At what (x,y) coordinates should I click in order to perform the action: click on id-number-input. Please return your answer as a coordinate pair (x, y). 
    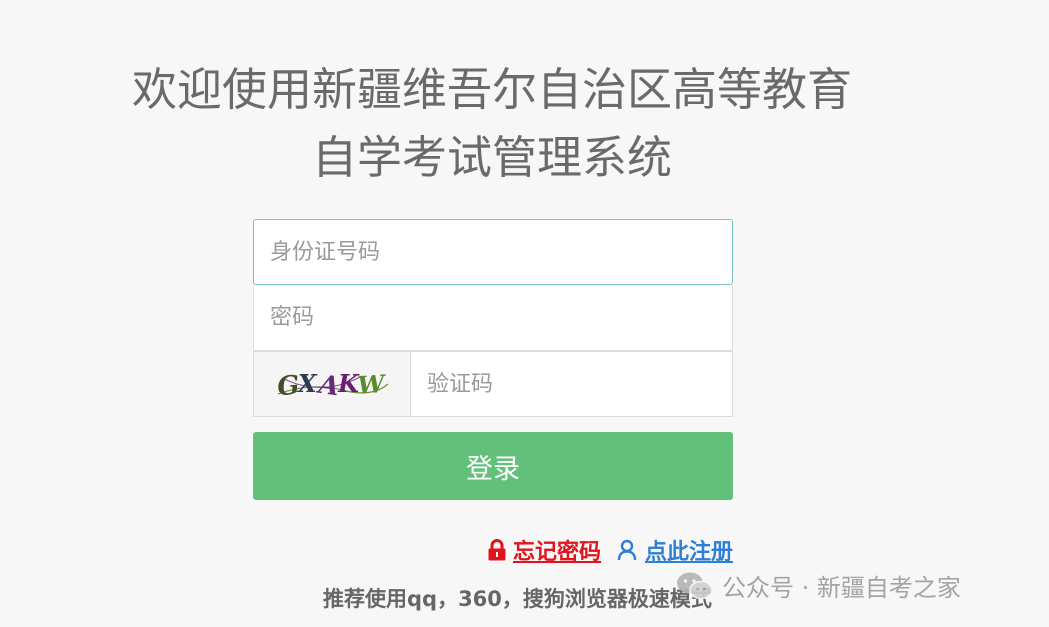
    Looking at the image, I should click on (493, 252).